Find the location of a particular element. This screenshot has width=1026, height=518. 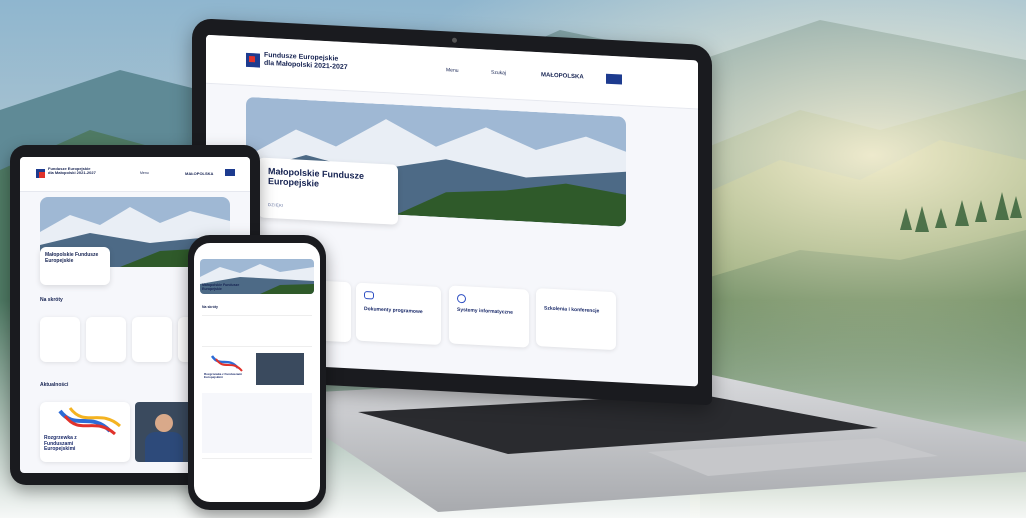

logo-line-2: dla Małopolski 2021-2027 is located at coordinates (72, 173).